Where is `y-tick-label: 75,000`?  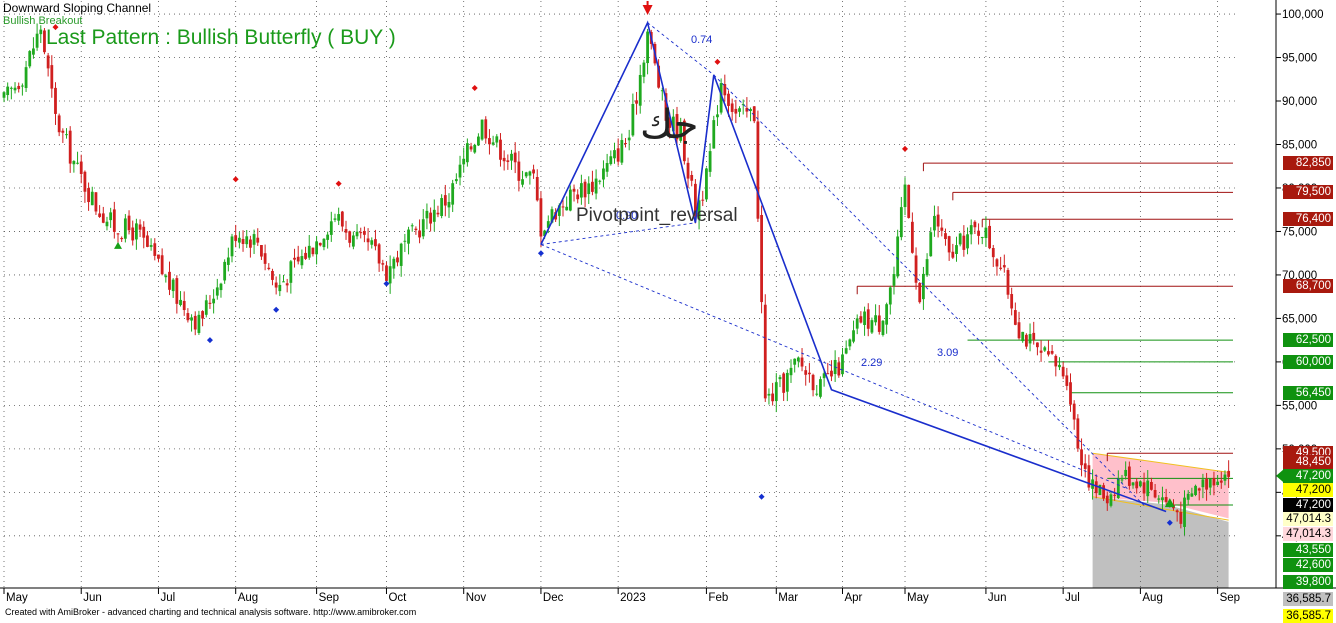
y-tick-label: 75,000 is located at coordinates (1299, 232).